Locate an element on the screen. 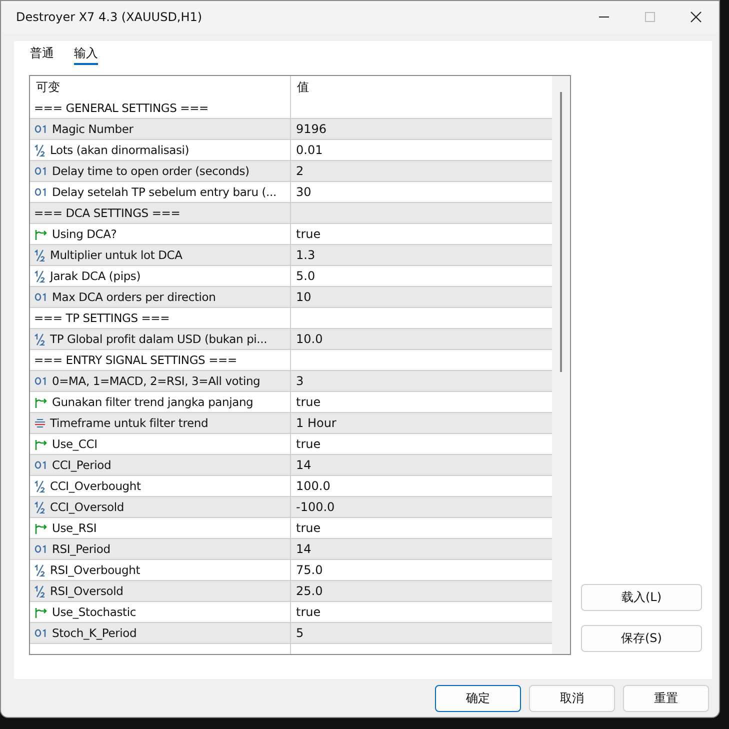  window-title: Destroyer X7 4.3 (XAUUSD,H1) is located at coordinates (109, 17).